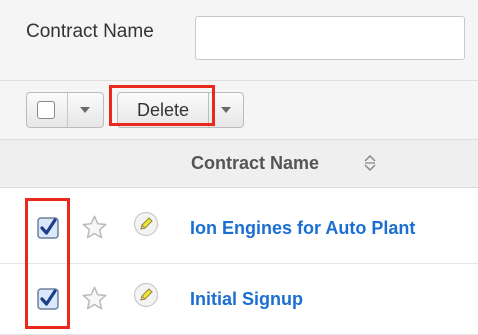 The width and height of the screenshot is (478, 335). Describe the element at coordinates (90, 31) in the screenshot. I see `contract-name-label: Contract Name` at that location.